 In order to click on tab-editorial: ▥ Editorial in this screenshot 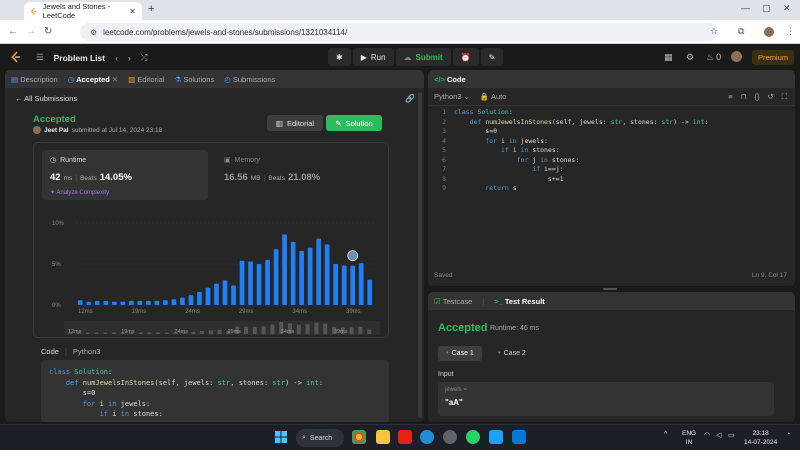, I will do `click(146, 79)`.